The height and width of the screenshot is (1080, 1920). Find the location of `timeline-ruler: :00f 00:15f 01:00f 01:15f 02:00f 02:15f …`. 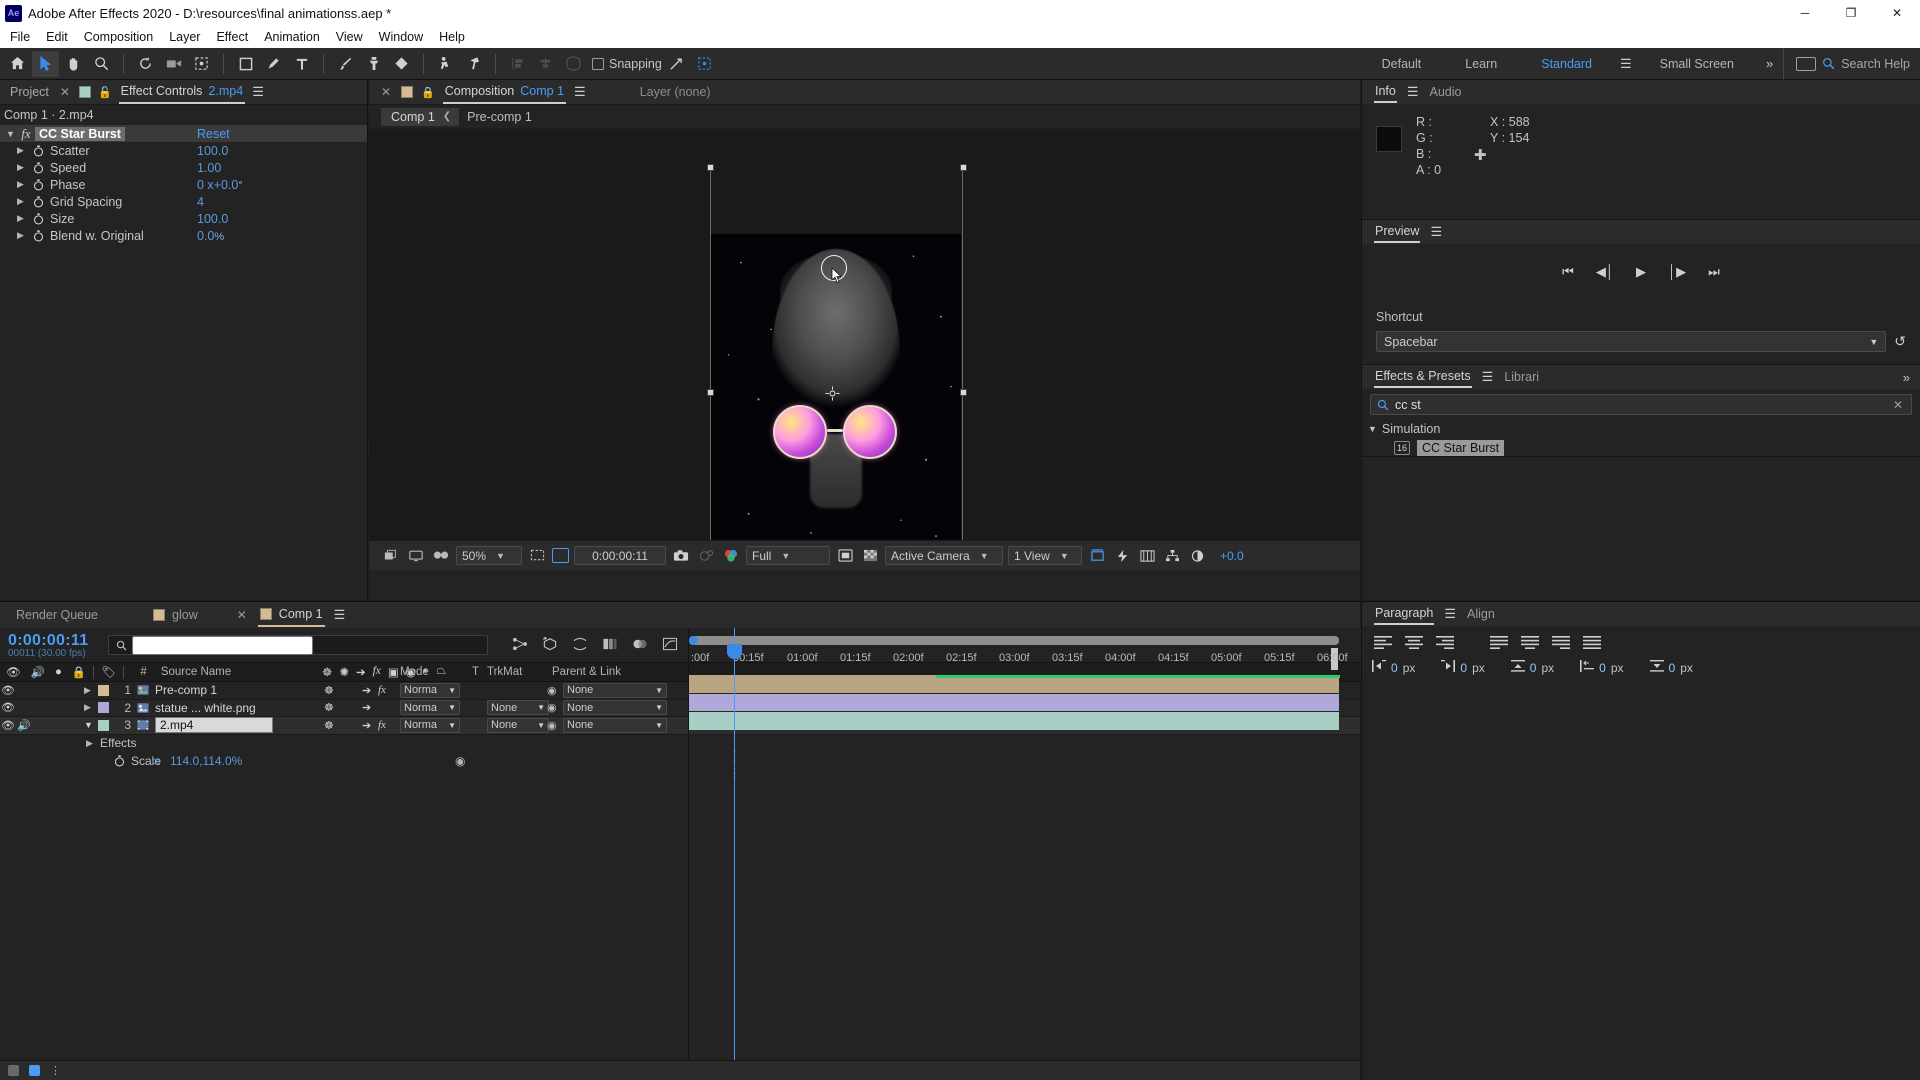

timeline-ruler: :00f 00:15f 01:00f 01:15f 02:00f 02:15f … is located at coordinates (1025, 659).